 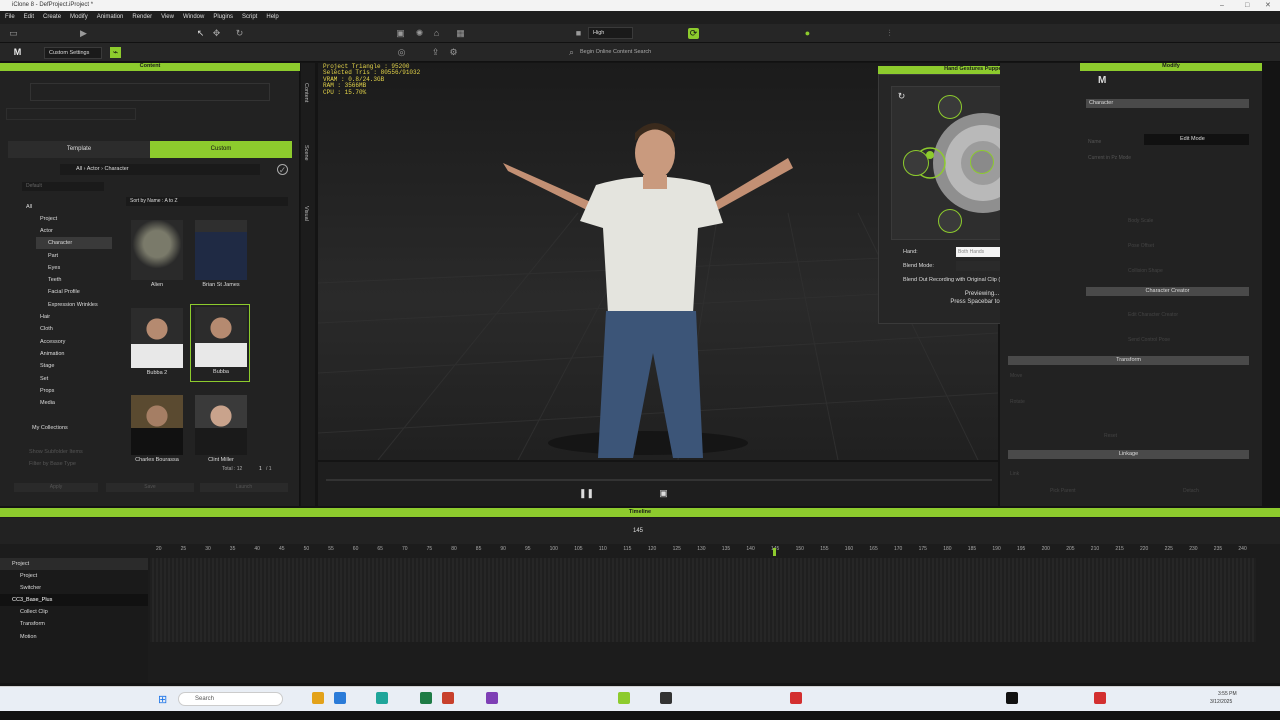 I want to click on current-frame: 145, so click(x=638, y=531).